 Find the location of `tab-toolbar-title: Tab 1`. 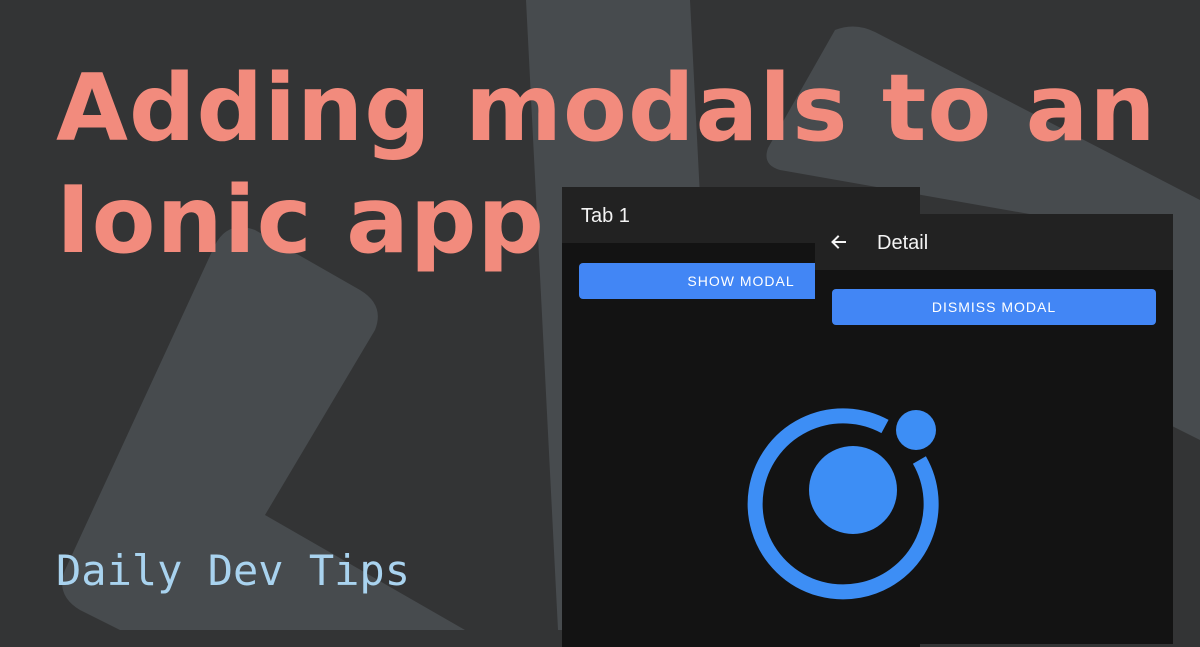

tab-toolbar-title: Tab 1 is located at coordinates (605, 216).